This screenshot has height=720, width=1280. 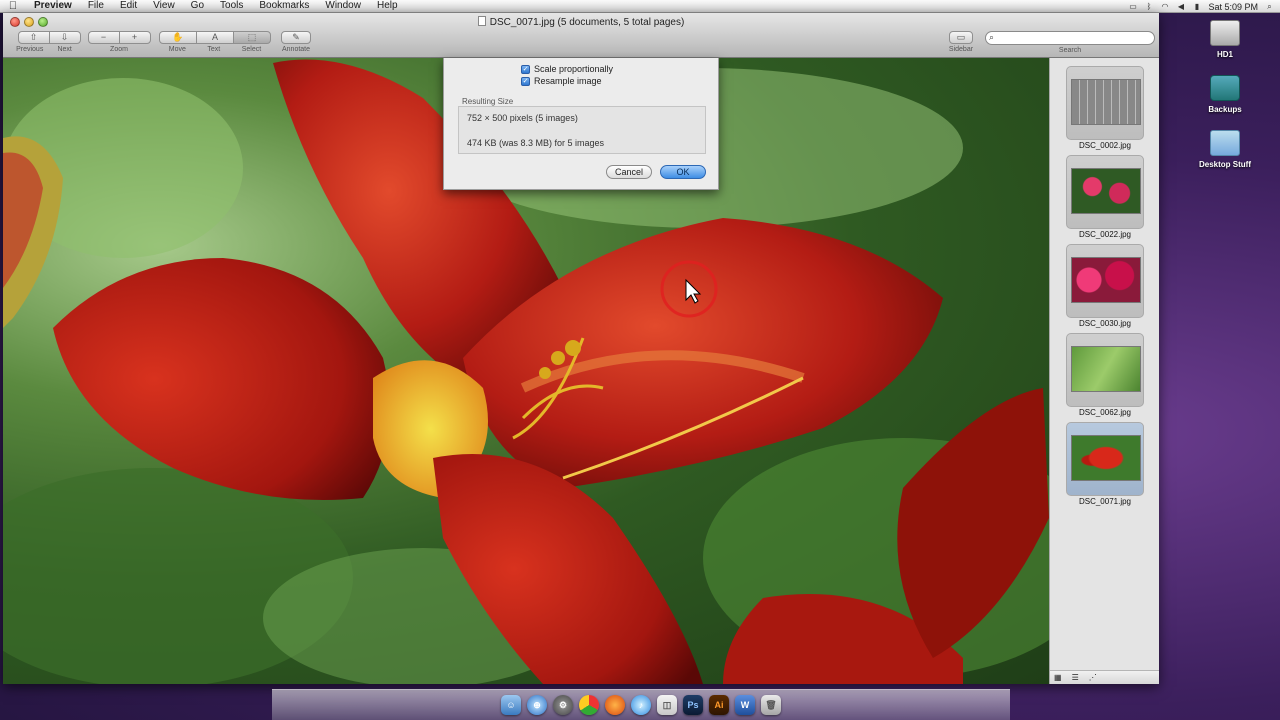 I want to click on zoom-group: − + Zoom, so click(x=119, y=45).